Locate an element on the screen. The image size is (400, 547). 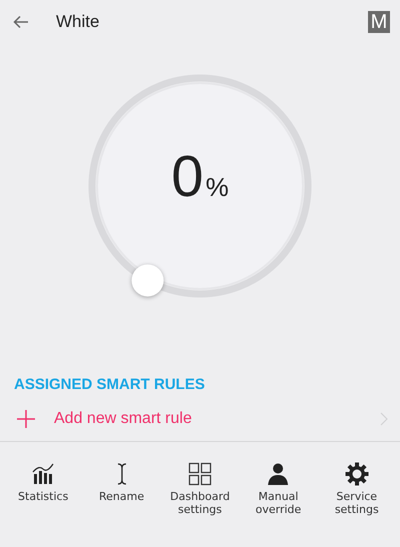
service-button: Service settings is located at coordinates (356, 489).